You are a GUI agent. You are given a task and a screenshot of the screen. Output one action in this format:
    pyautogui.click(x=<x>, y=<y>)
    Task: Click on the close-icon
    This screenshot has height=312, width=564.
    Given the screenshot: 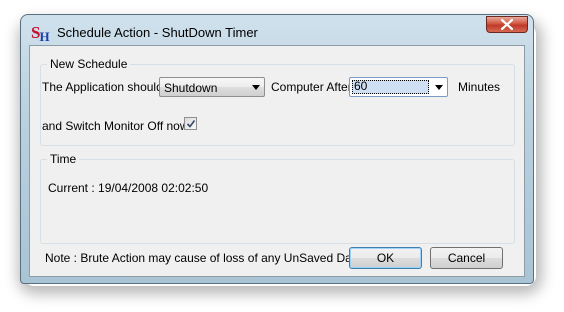 What is the action you would take?
    pyautogui.click(x=507, y=24)
    